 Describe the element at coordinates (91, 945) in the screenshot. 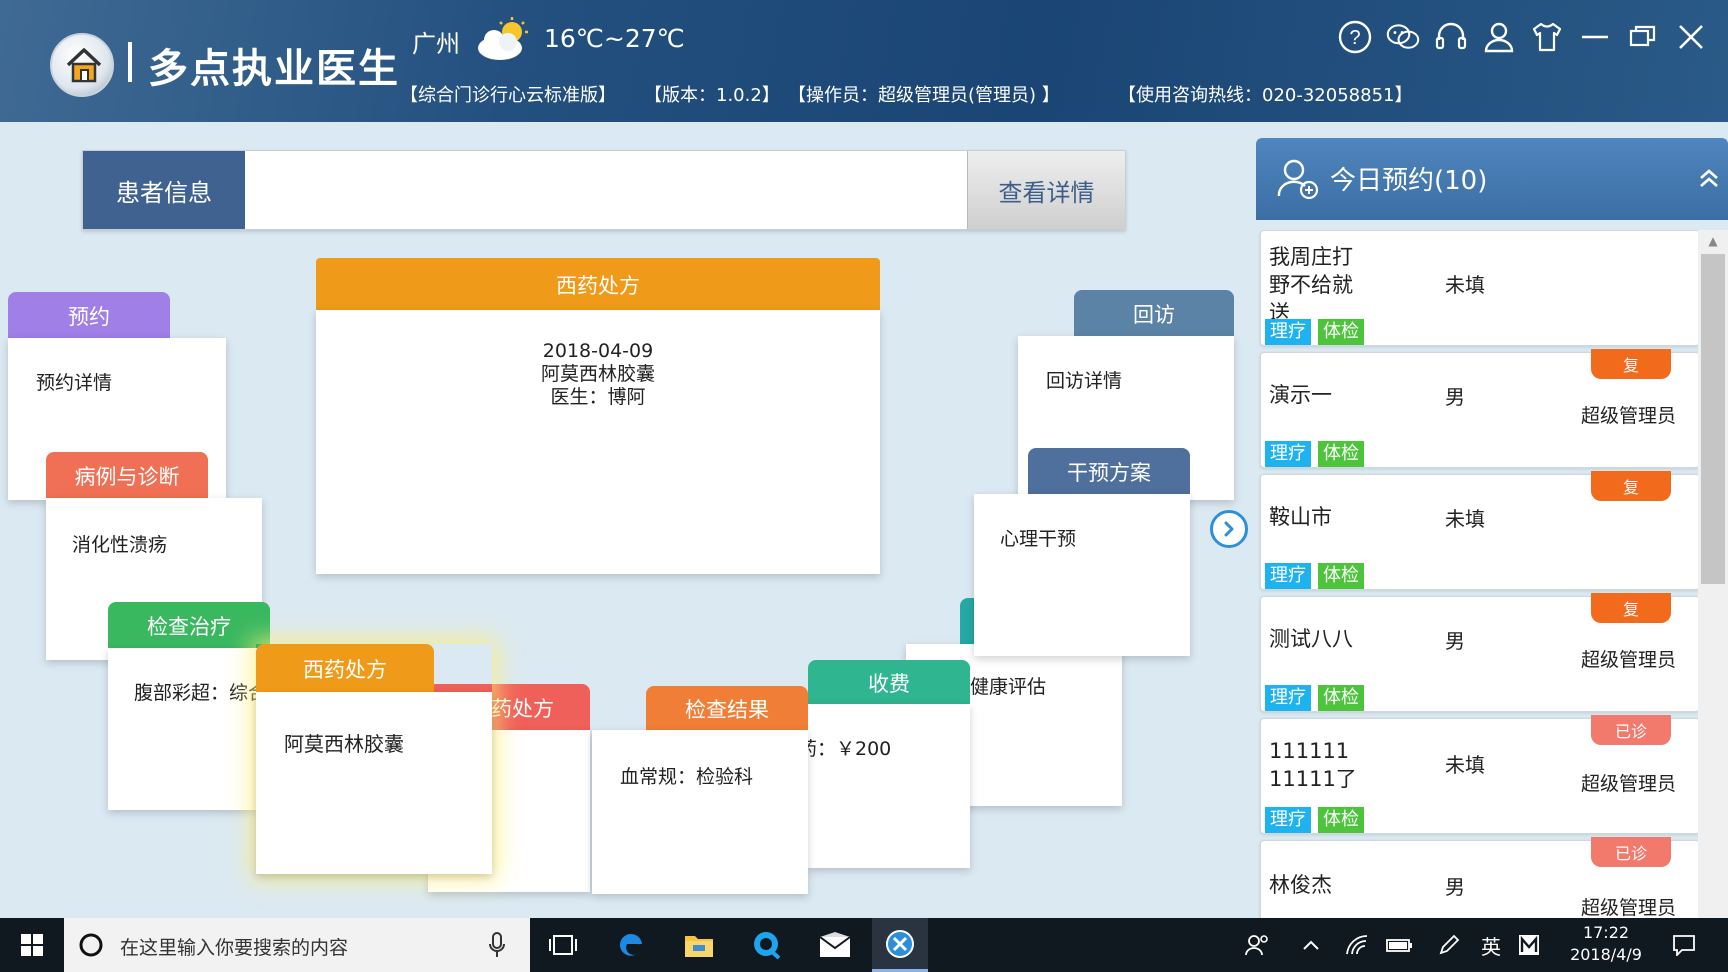

I see `cortana-icon` at that location.